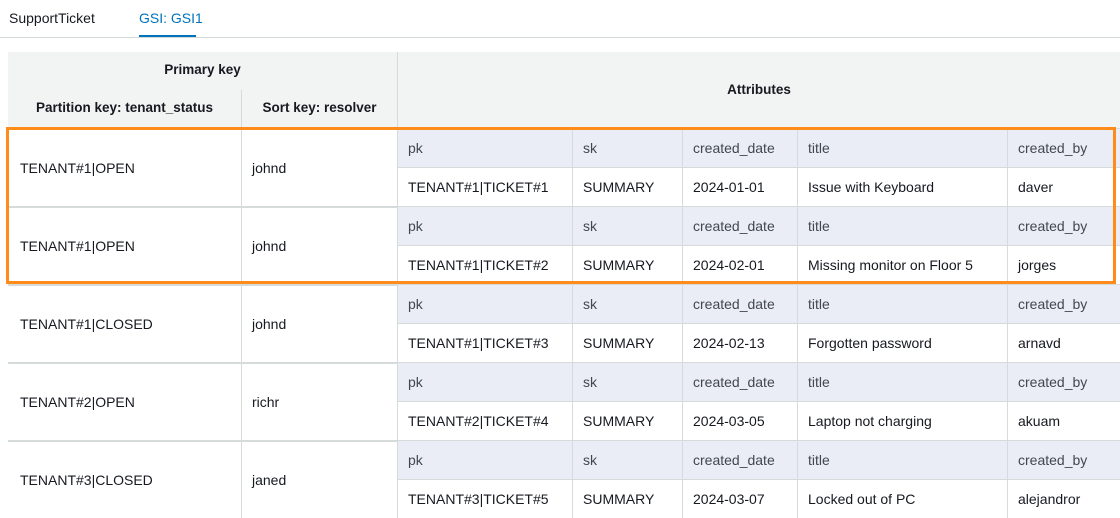  What do you see at coordinates (902, 421) in the screenshot?
I see `attribute-value-cell: Laptop not charging` at bounding box center [902, 421].